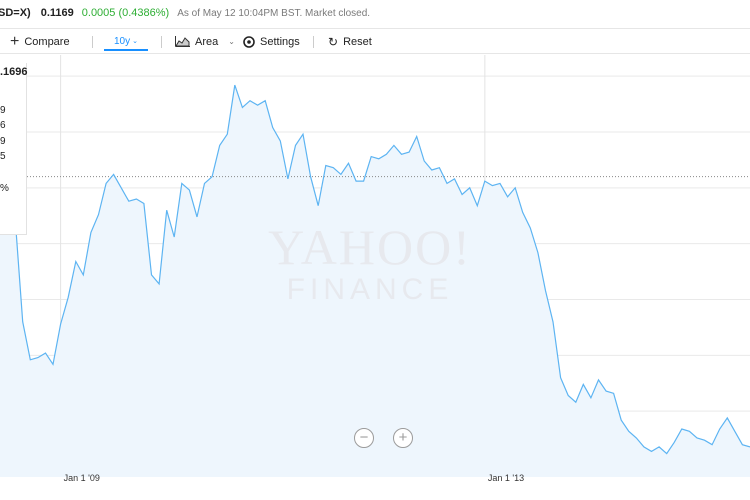 The height and width of the screenshot is (500, 750). I want to click on chart-toolbar: + Compare 10y ⌄ Area ⌄ Settings ↻ Reset, so click(375, 41).